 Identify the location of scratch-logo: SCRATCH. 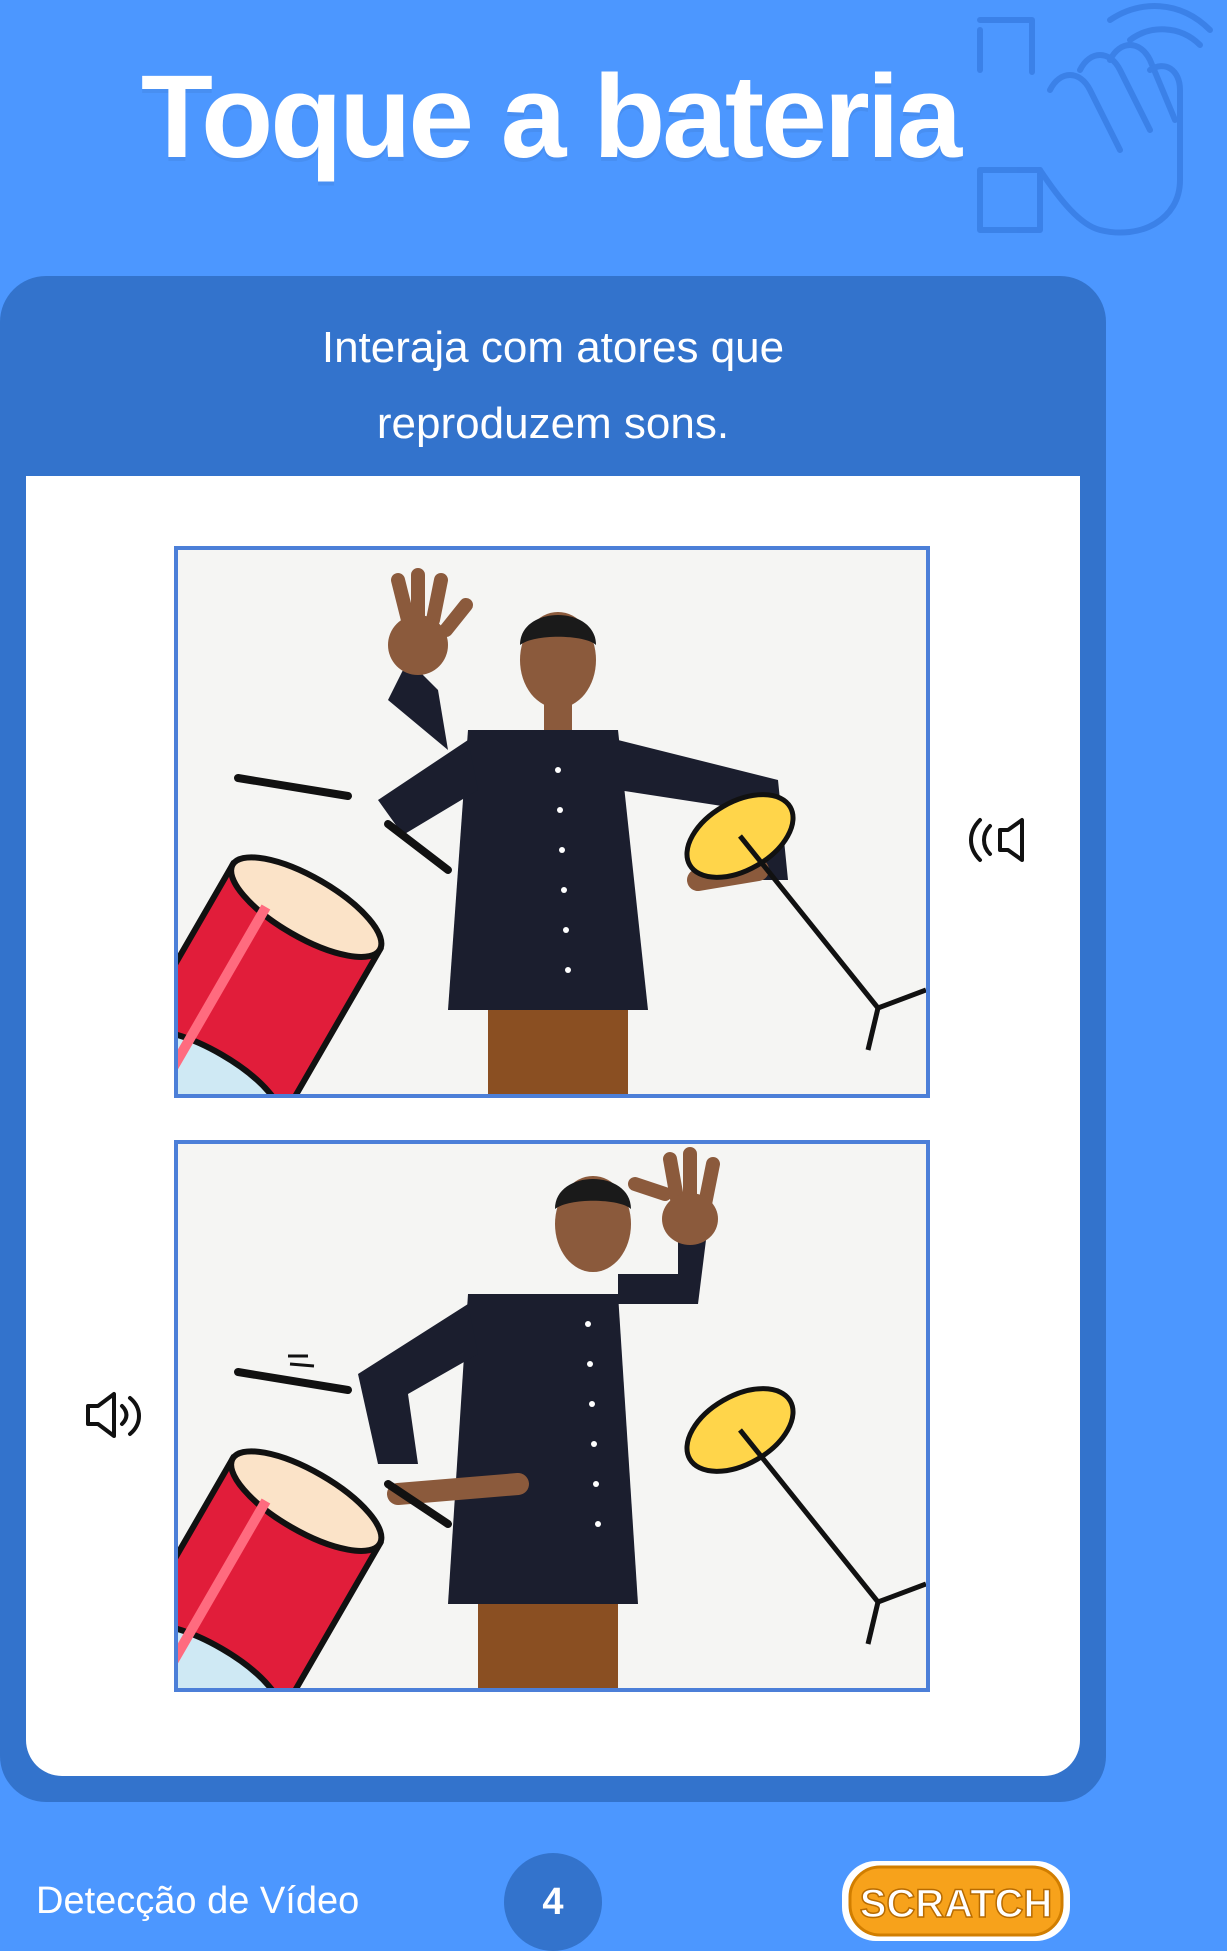
(956, 1901).